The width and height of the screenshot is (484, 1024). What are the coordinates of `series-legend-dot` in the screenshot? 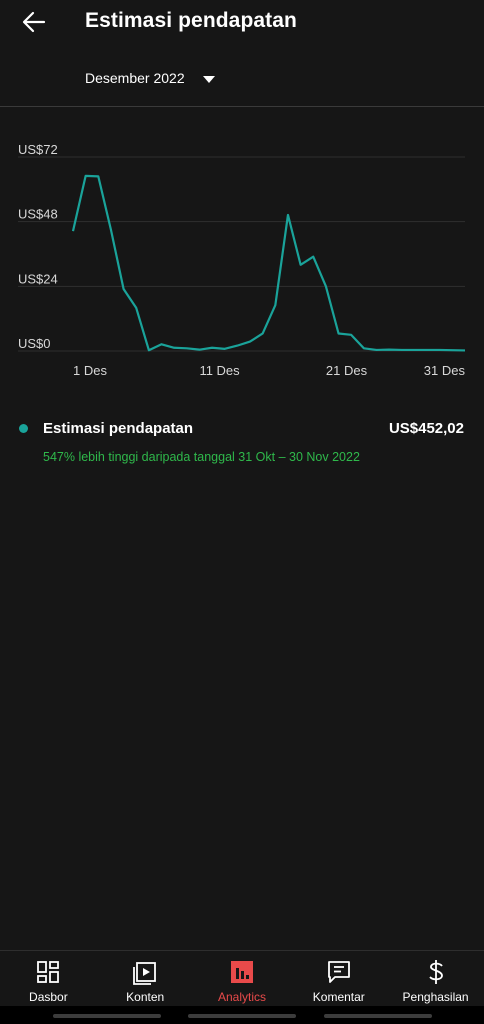 It's located at (23, 428).